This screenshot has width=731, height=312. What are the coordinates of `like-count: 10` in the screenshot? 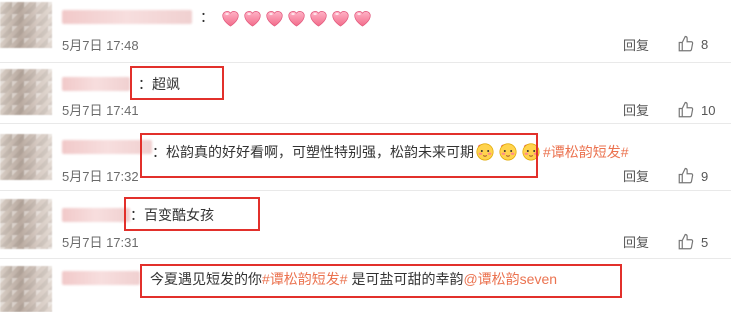 It's located at (708, 110).